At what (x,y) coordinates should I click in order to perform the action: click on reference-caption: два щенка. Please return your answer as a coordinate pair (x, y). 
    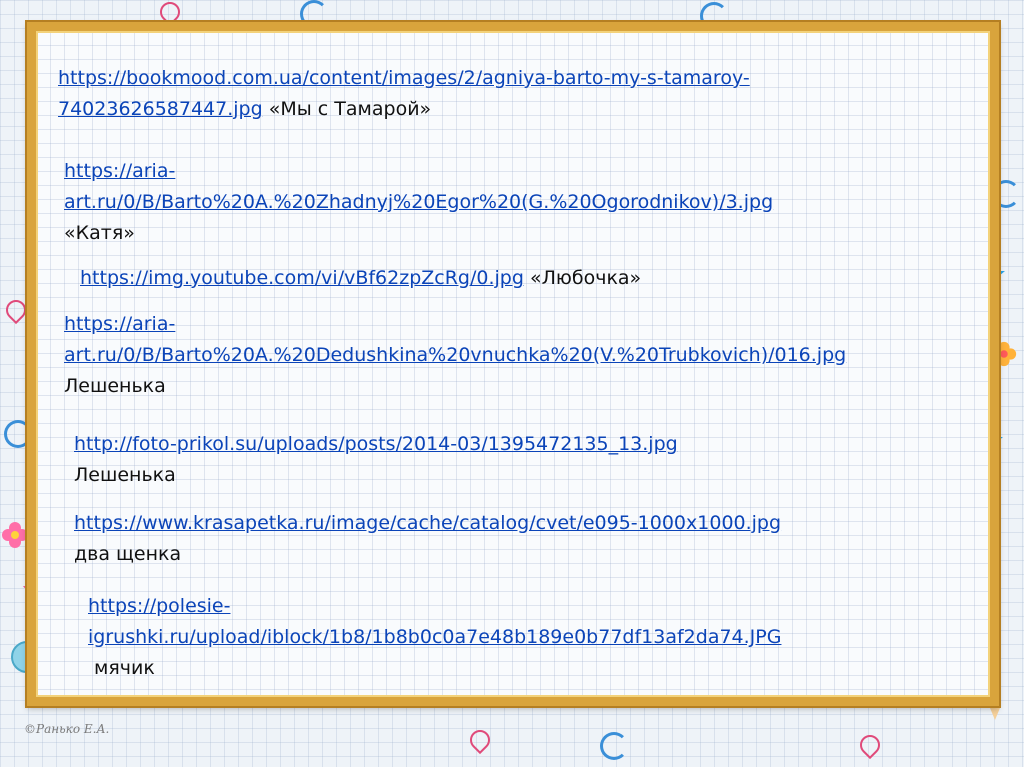
    Looking at the image, I should click on (128, 554).